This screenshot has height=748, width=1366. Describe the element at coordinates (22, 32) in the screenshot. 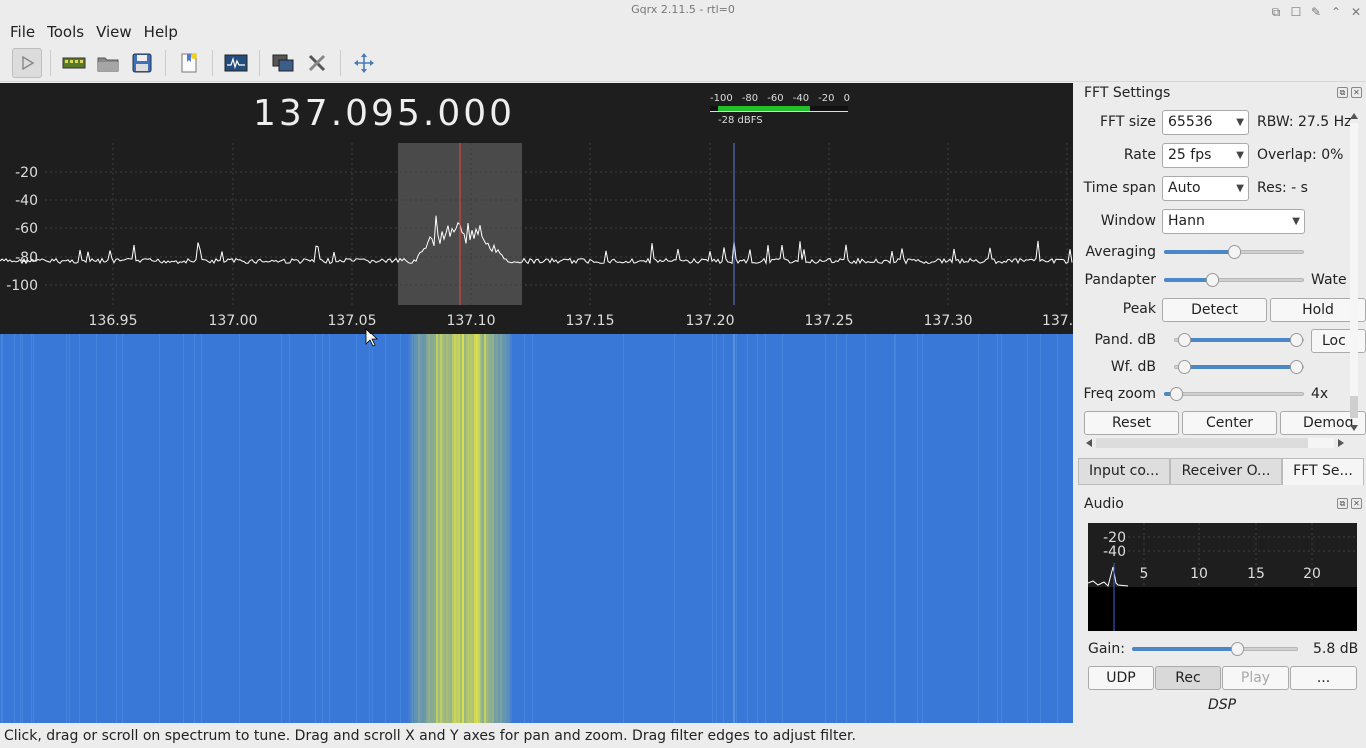

I see `menu-file: File` at that location.